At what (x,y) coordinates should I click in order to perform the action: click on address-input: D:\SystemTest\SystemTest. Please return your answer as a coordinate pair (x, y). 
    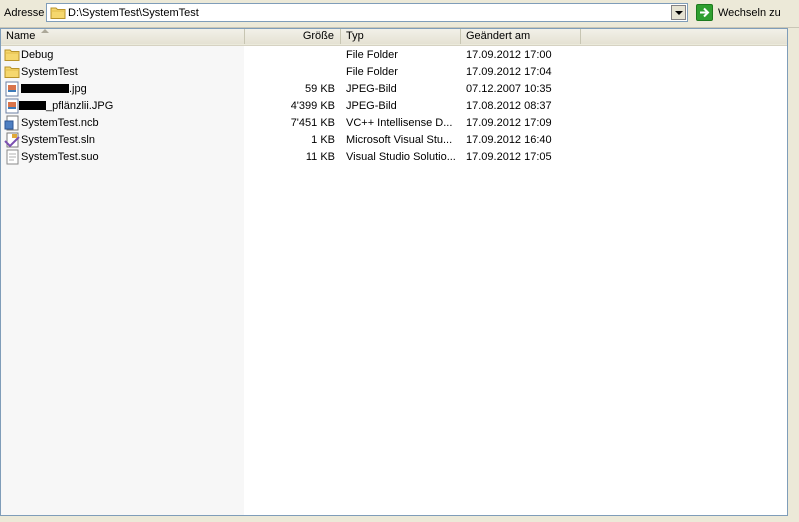
    Looking at the image, I should click on (367, 12).